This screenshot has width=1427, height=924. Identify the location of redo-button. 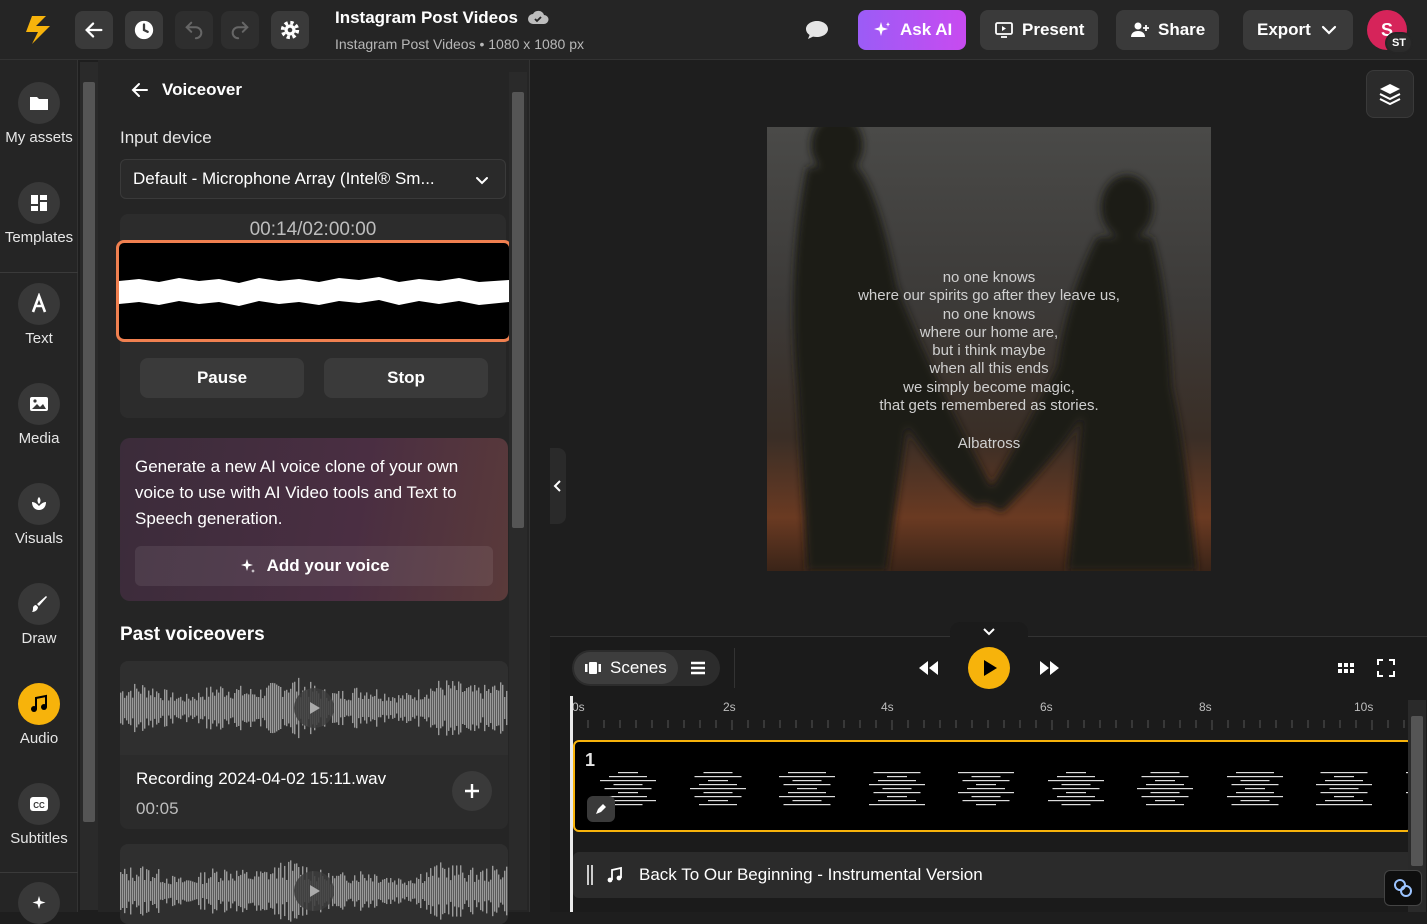
(240, 30).